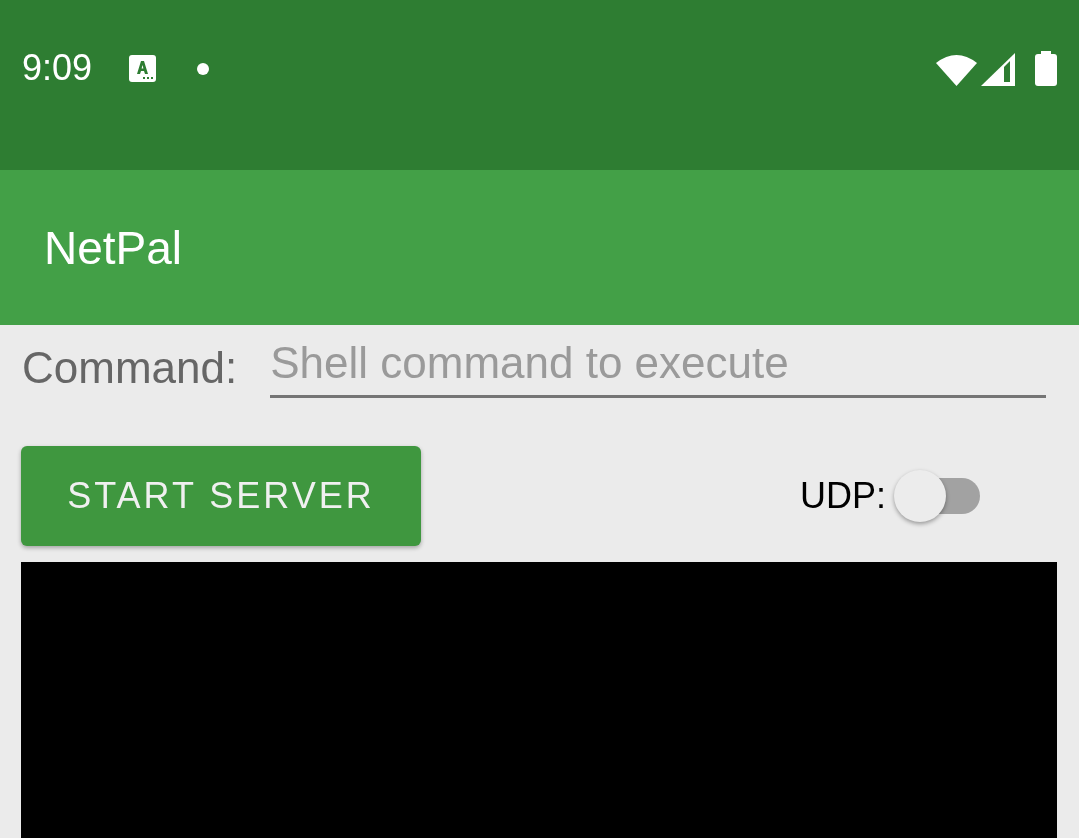 The image size is (1079, 838). I want to click on battery-icon, so click(1046, 68).